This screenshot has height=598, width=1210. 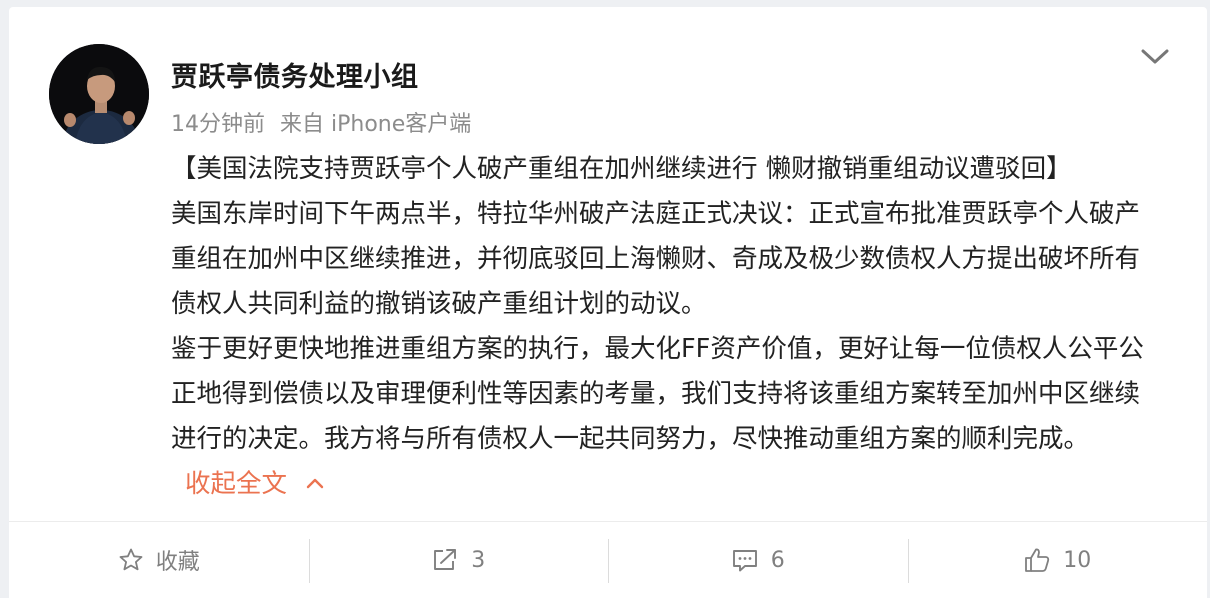 What do you see at coordinates (478, 560) in the screenshot?
I see `repost-count: 3` at bounding box center [478, 560].